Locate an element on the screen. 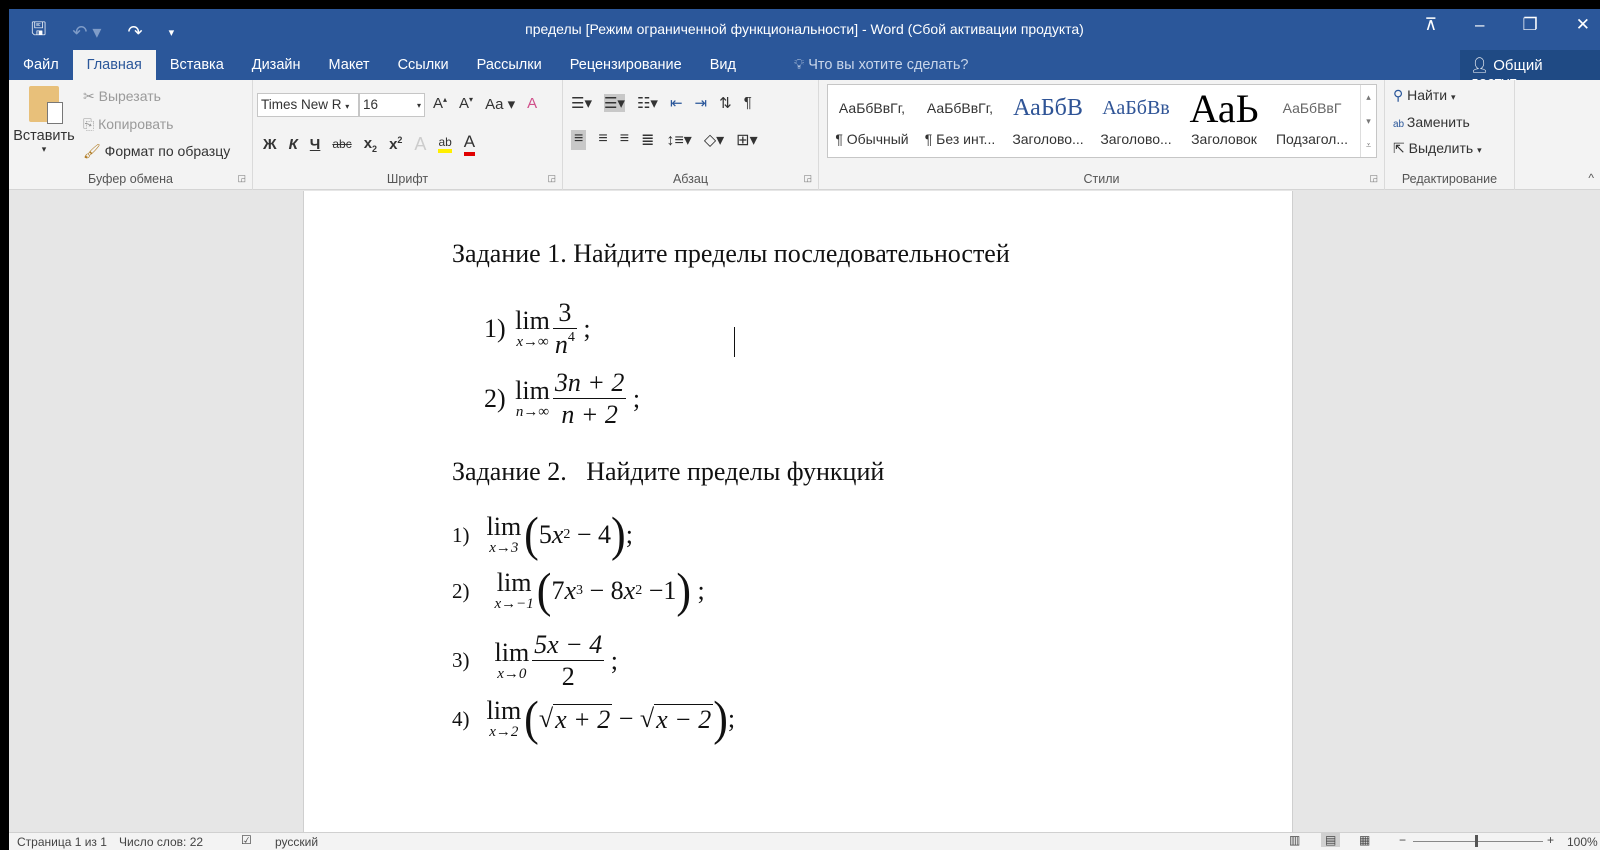 The image size is (1600, 850). scissors-icon: ✂ is located at coordinates (91, 96).